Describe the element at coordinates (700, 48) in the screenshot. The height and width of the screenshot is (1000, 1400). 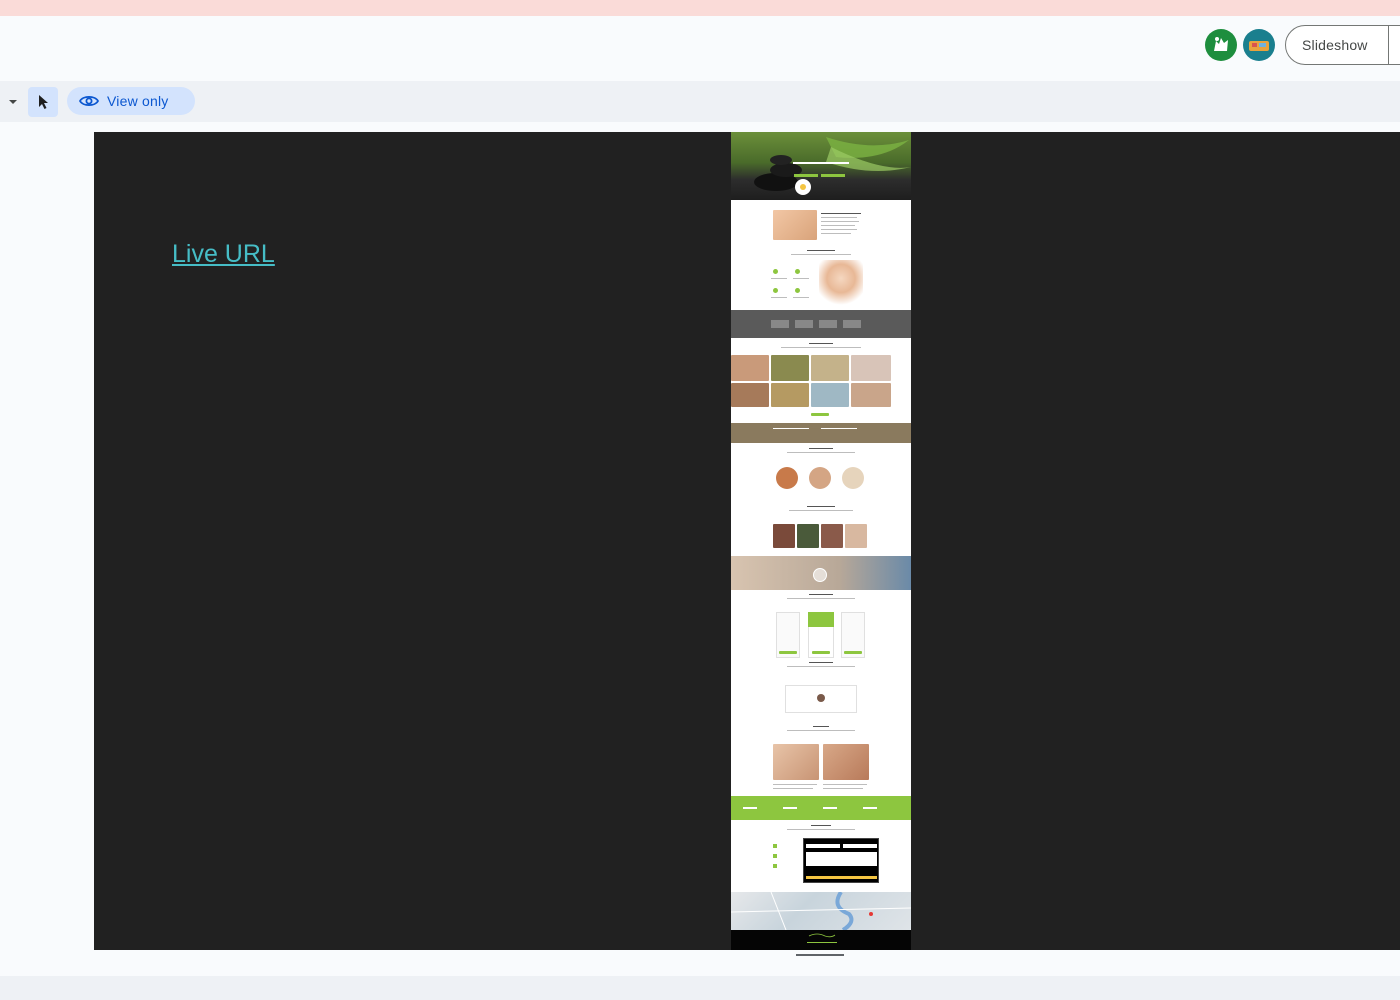
I see `app-header` at that location.